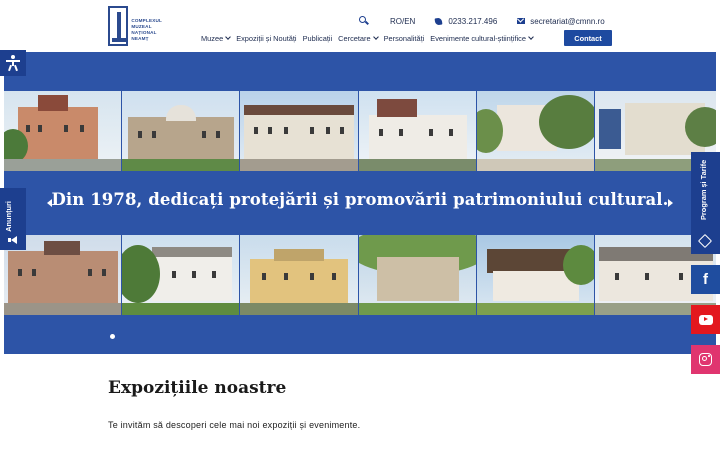 This screenshot has height=450, width=720. I want to click on search-icon, so click(363, 21).